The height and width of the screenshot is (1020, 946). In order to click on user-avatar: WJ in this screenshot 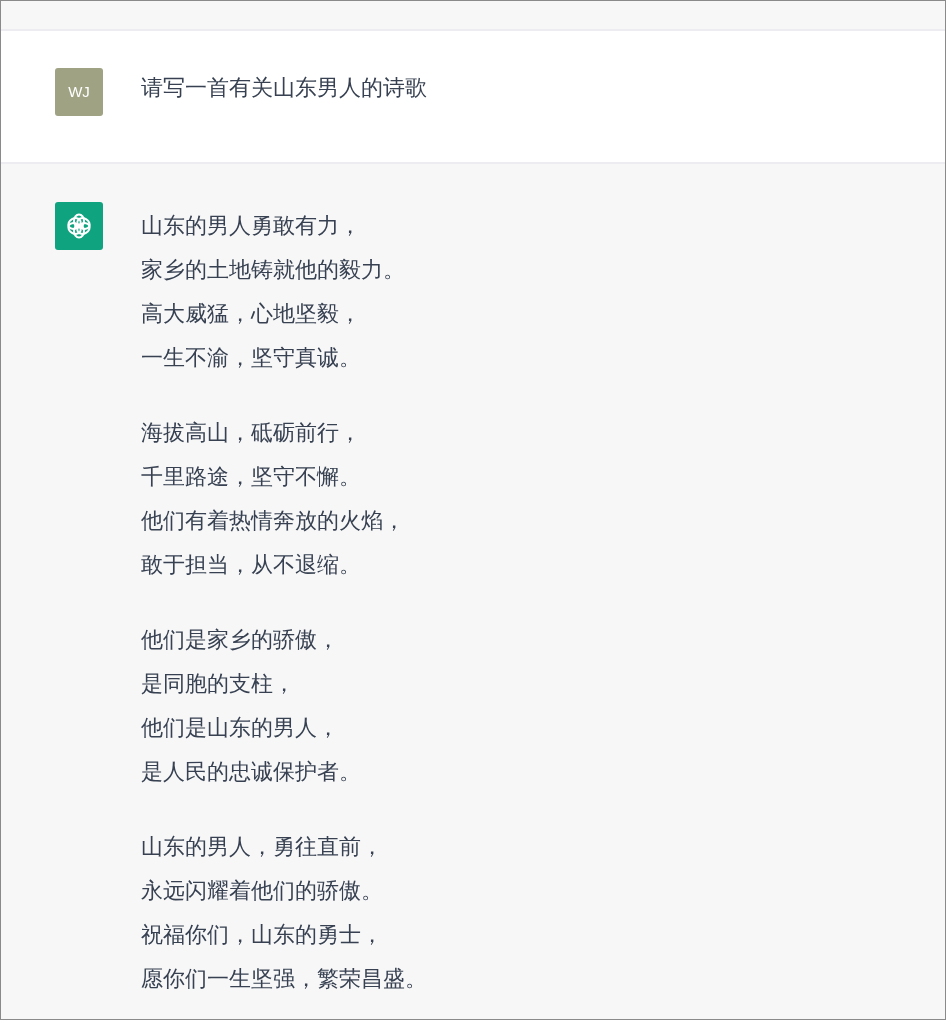, I will do `click(79, 92)`.